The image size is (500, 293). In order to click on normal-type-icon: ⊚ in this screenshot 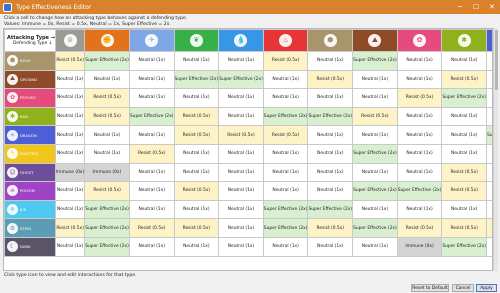, I will do `click(70, 40)`.